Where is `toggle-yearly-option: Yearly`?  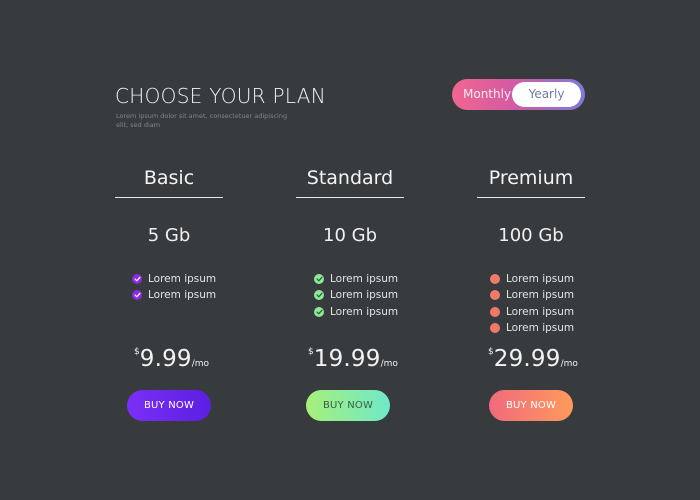 toggle-yearly-option: Yearly is located at coordinates (546, 94).